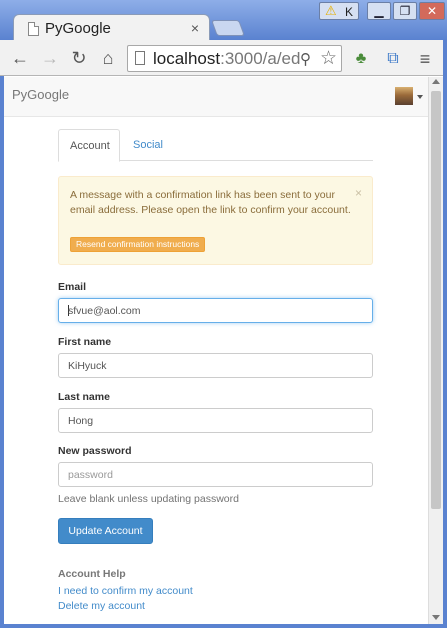 This screenshot has height=628, width=447. I want to click on url-host: localhost, so click(187, 58).